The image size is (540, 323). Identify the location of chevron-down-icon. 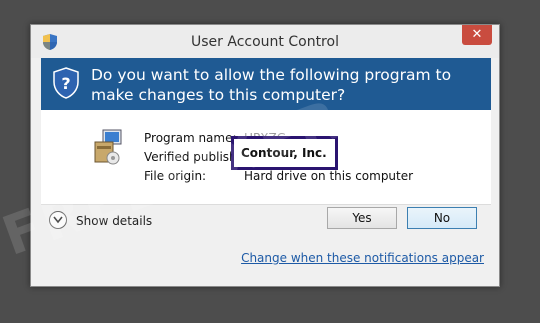
(58, 220).